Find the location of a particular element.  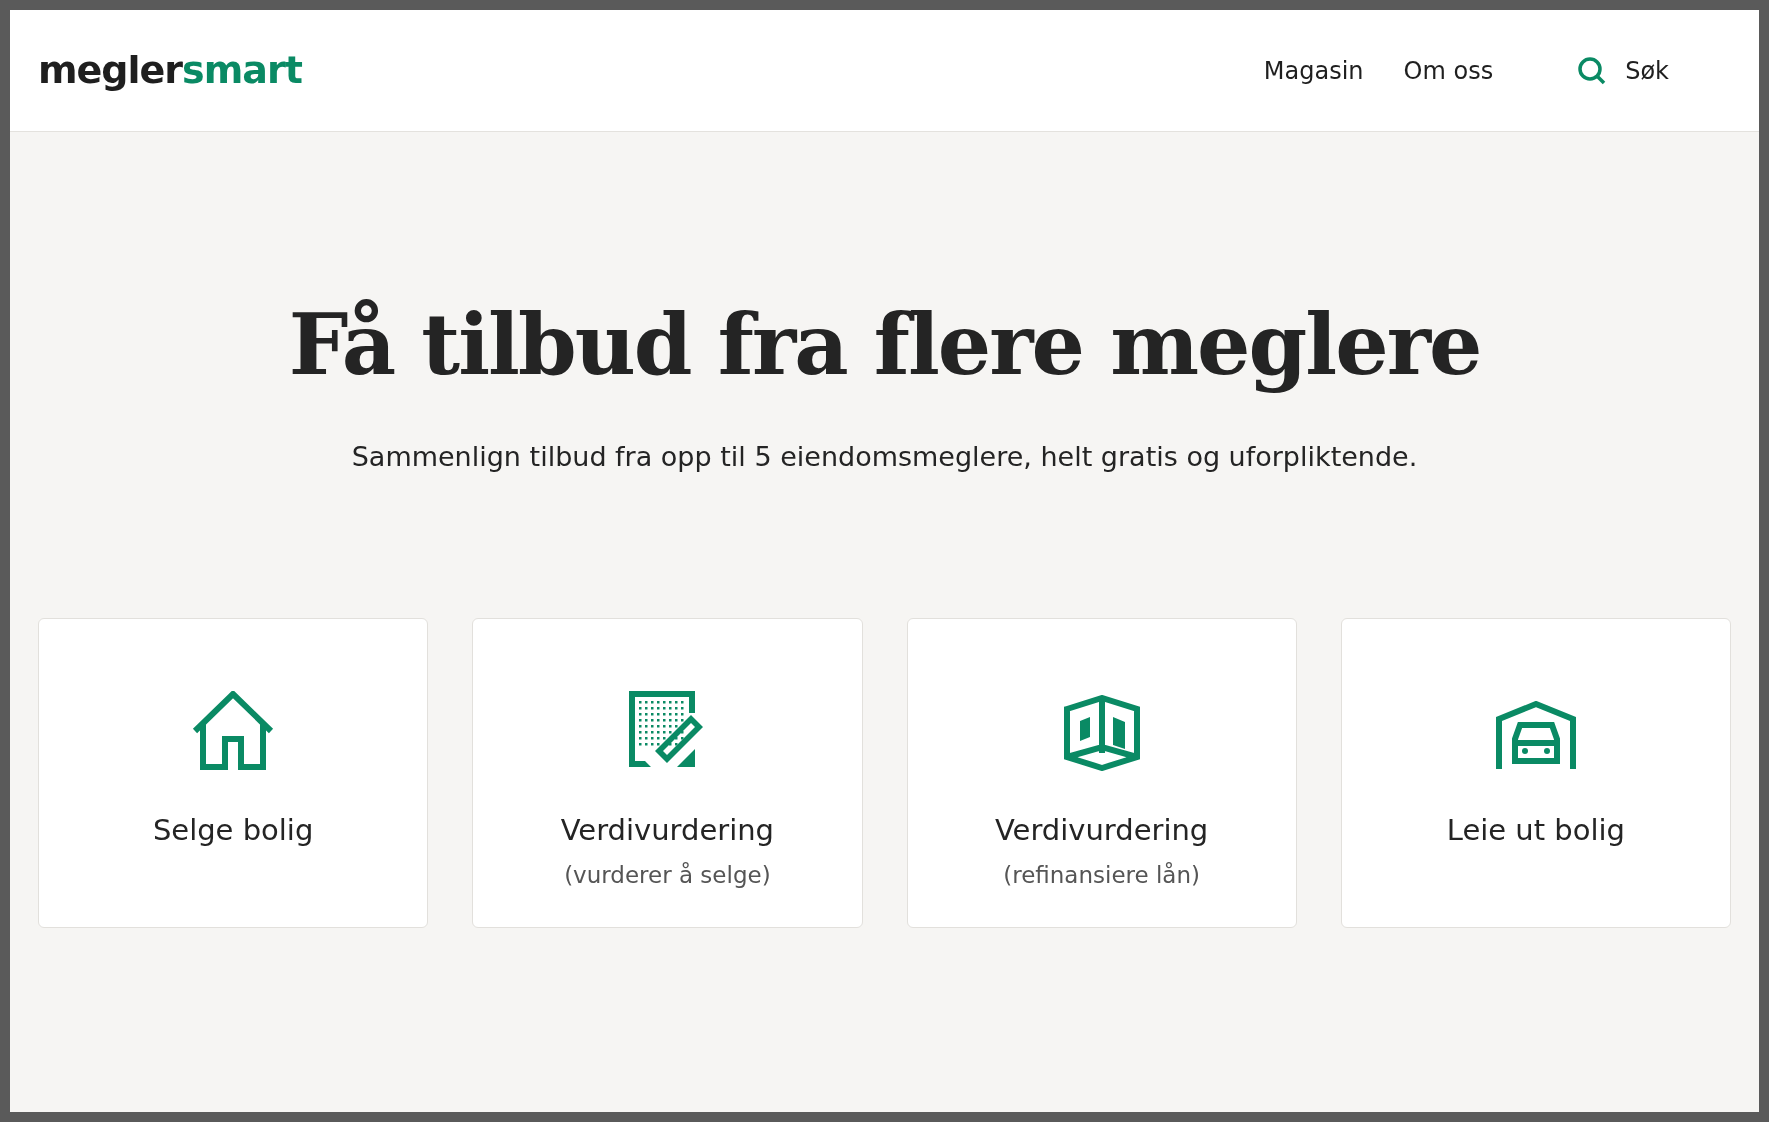

service-card: Selge bolig is located at coordinates (233, 772).